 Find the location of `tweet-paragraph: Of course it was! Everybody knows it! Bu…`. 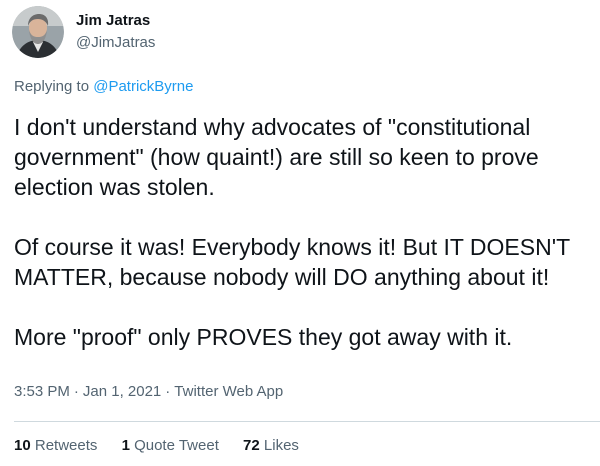

tweet-paragraph: Of course it was! Everybody knows it! Bu… is located at coordinates (295, 262).